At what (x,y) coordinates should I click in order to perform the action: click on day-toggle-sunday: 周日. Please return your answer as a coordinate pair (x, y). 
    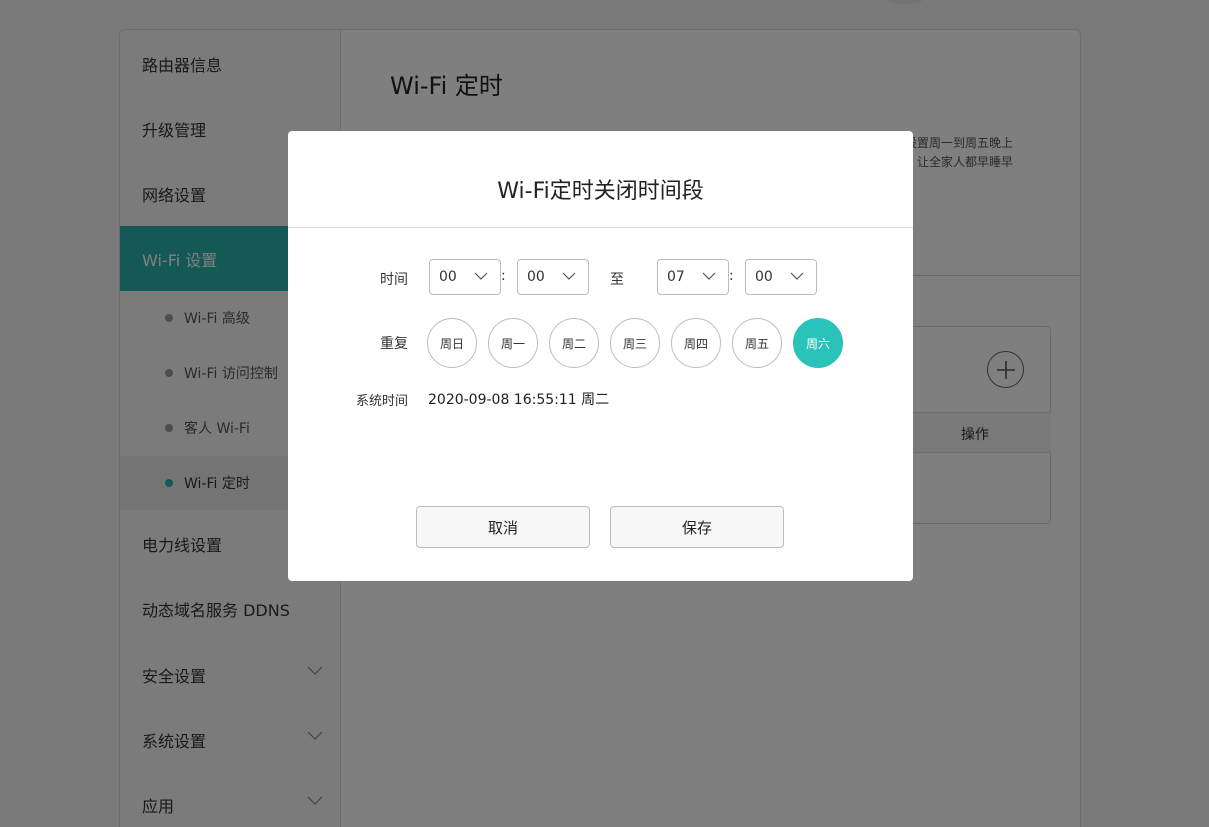
    Looking at the image, I should click on (452, 343).